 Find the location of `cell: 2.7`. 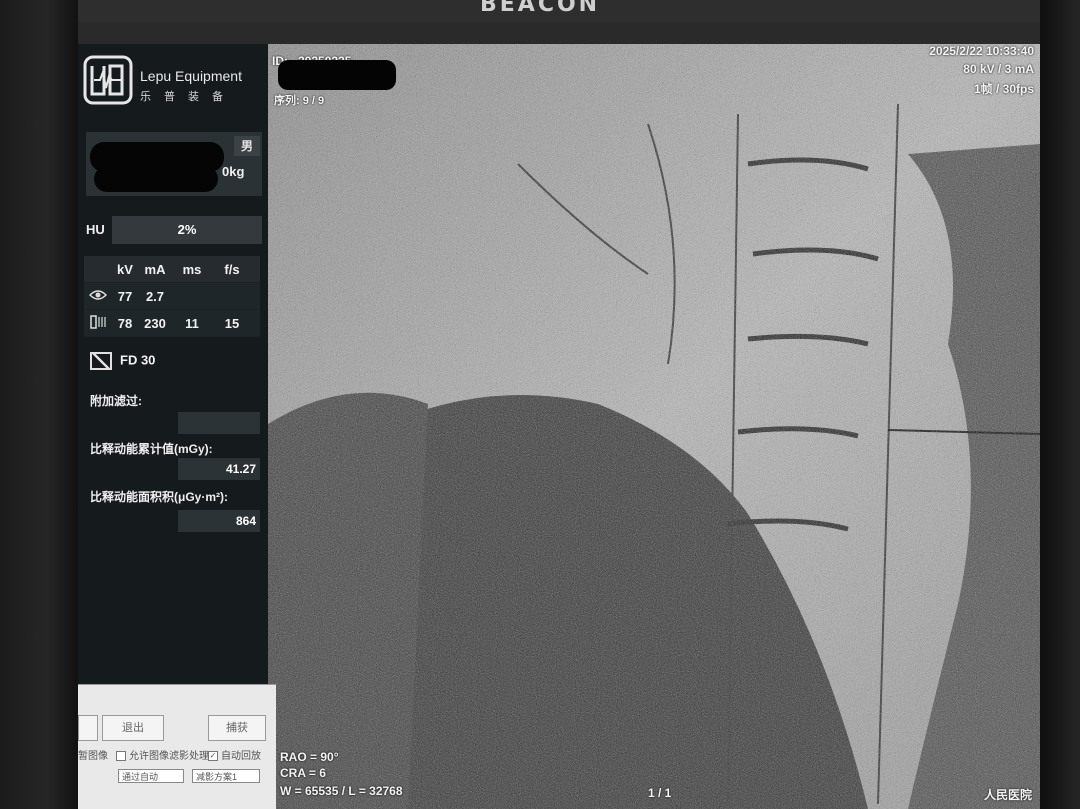

cell: 2.7 is located at coordinates (155, 296).